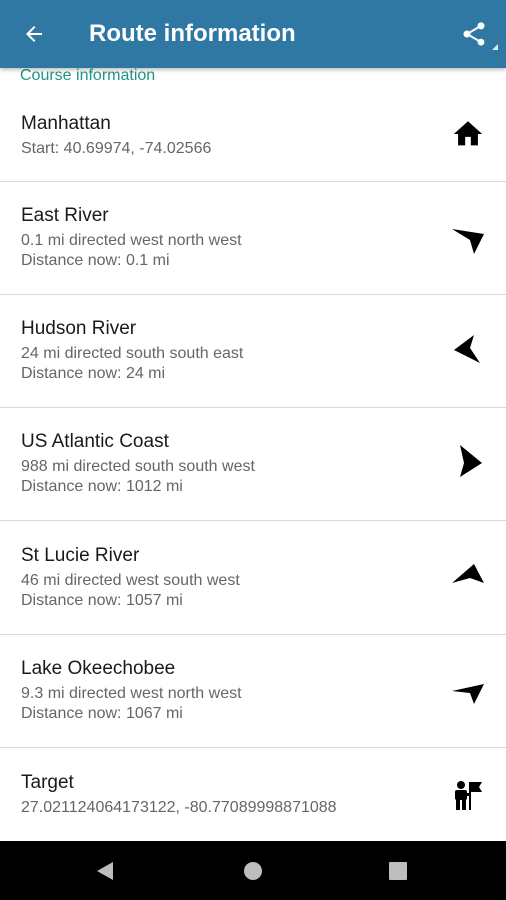 The width and height of the screenshot is (506, 900). What do you see at coordinates (468, 795) in the screenshot?
I see `target-flag-person-icon` at bounding box center [468, 795].